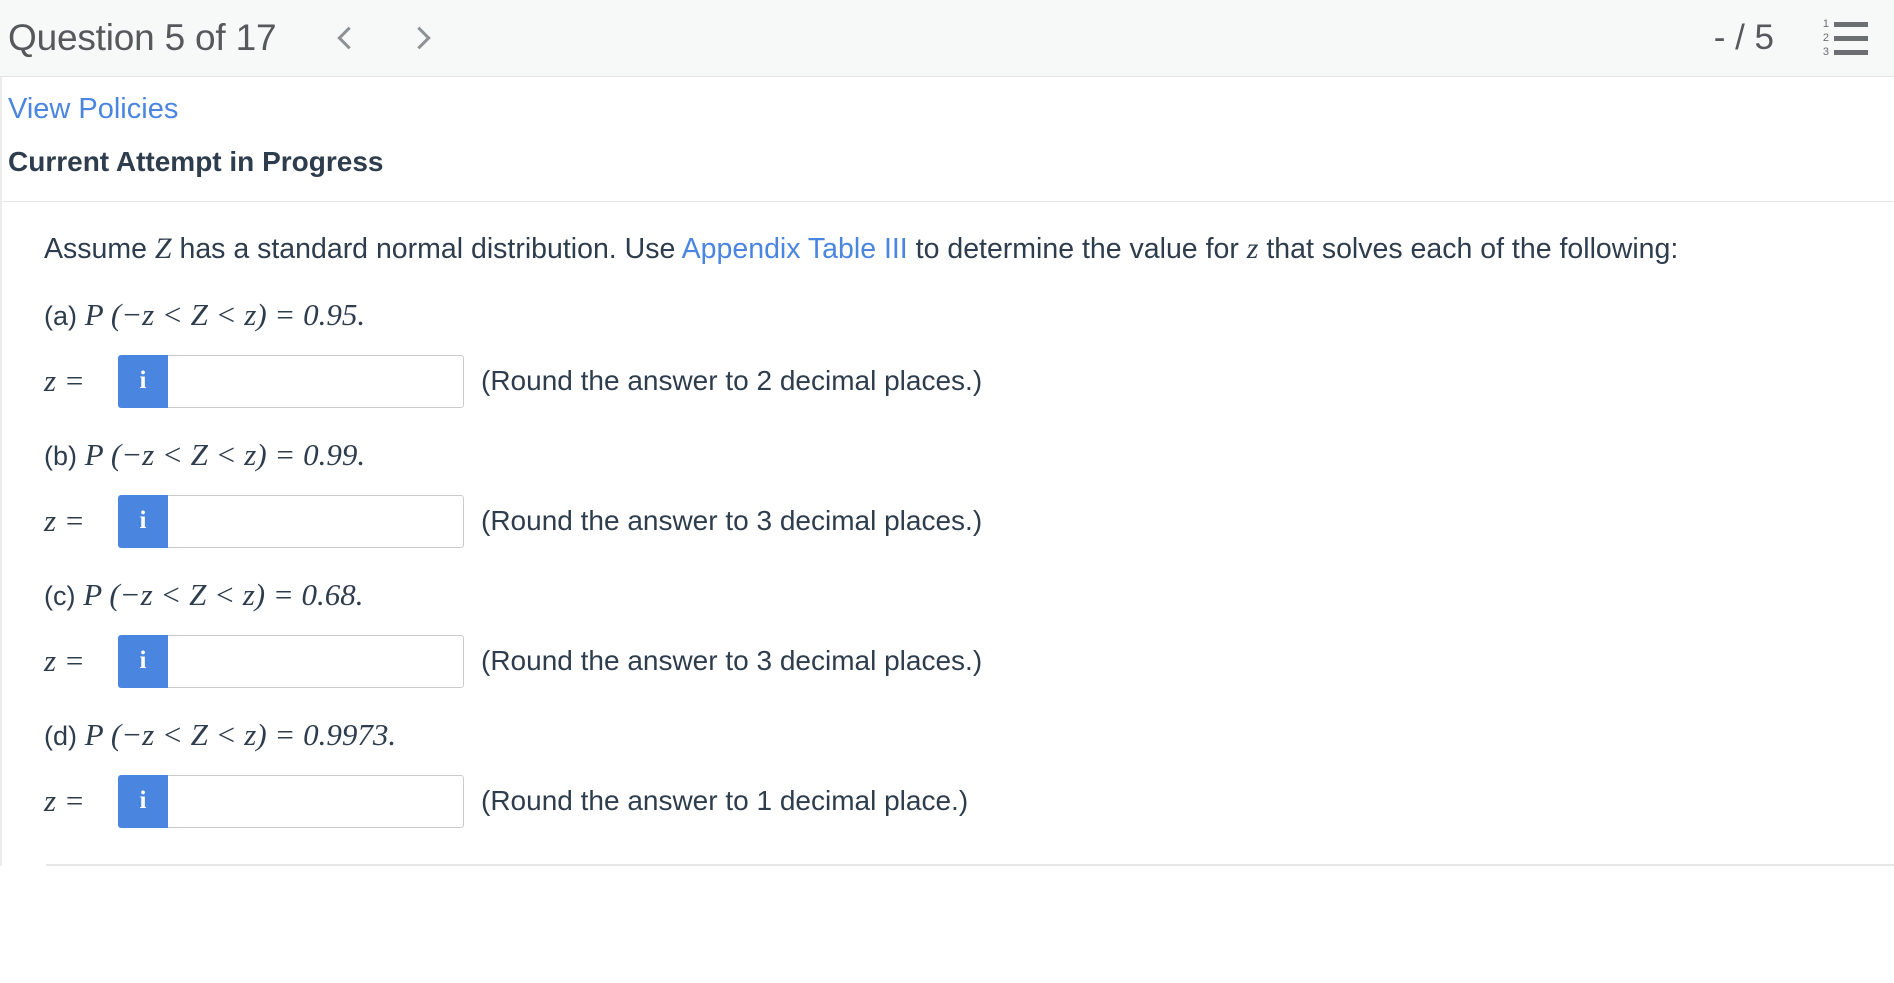 The height and width of the screenshot is (983, 1894). I want to click on equation-c: (c) P (−z < Z < z) = 0.68., so click(969, 595).